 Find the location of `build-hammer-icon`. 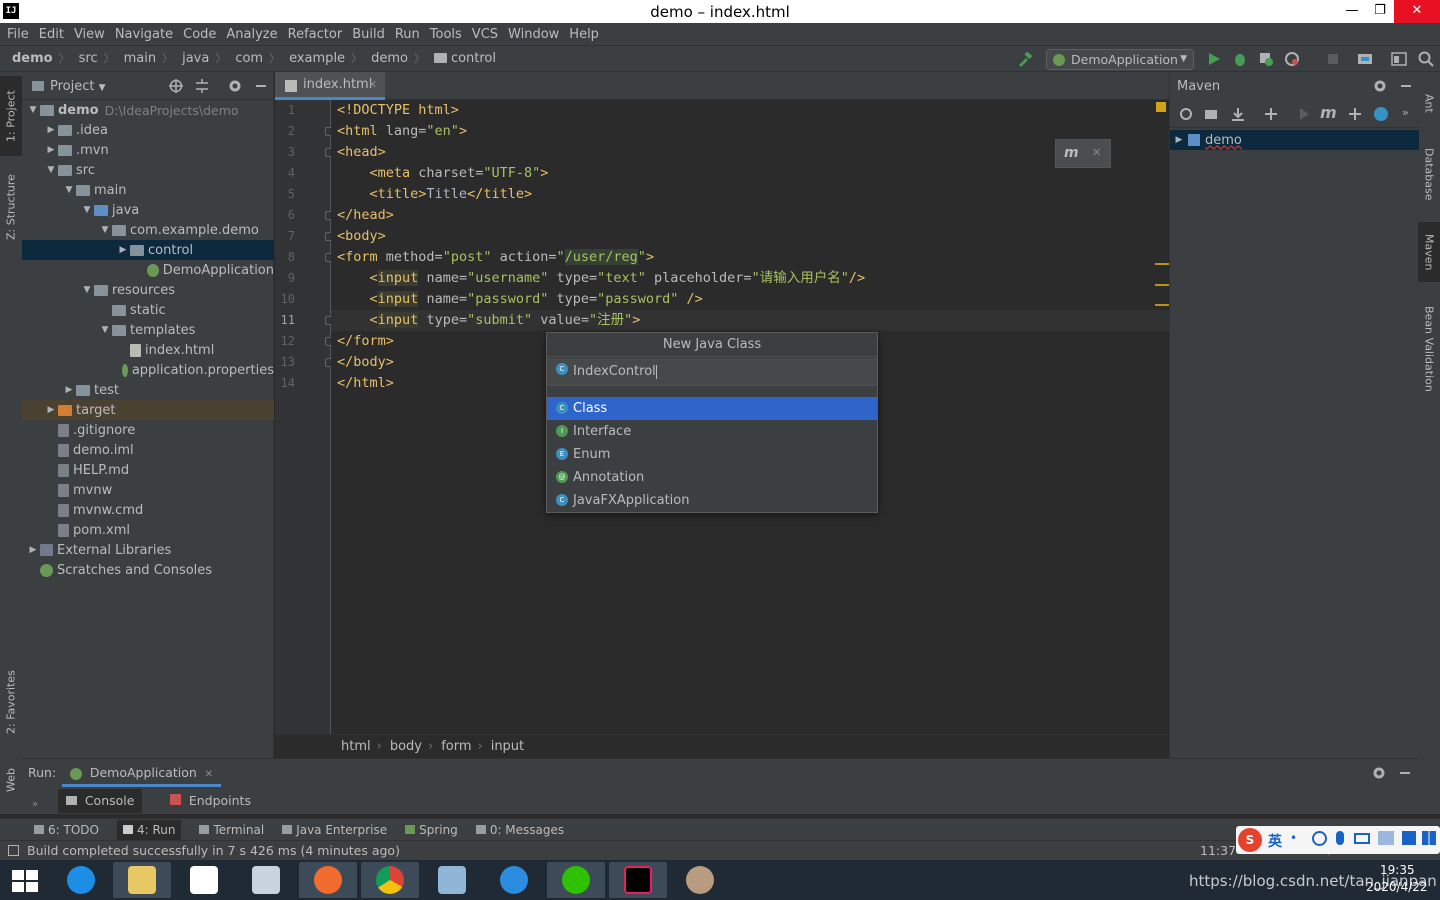

build-hammer-icon is located at coordinates (1025, 59).